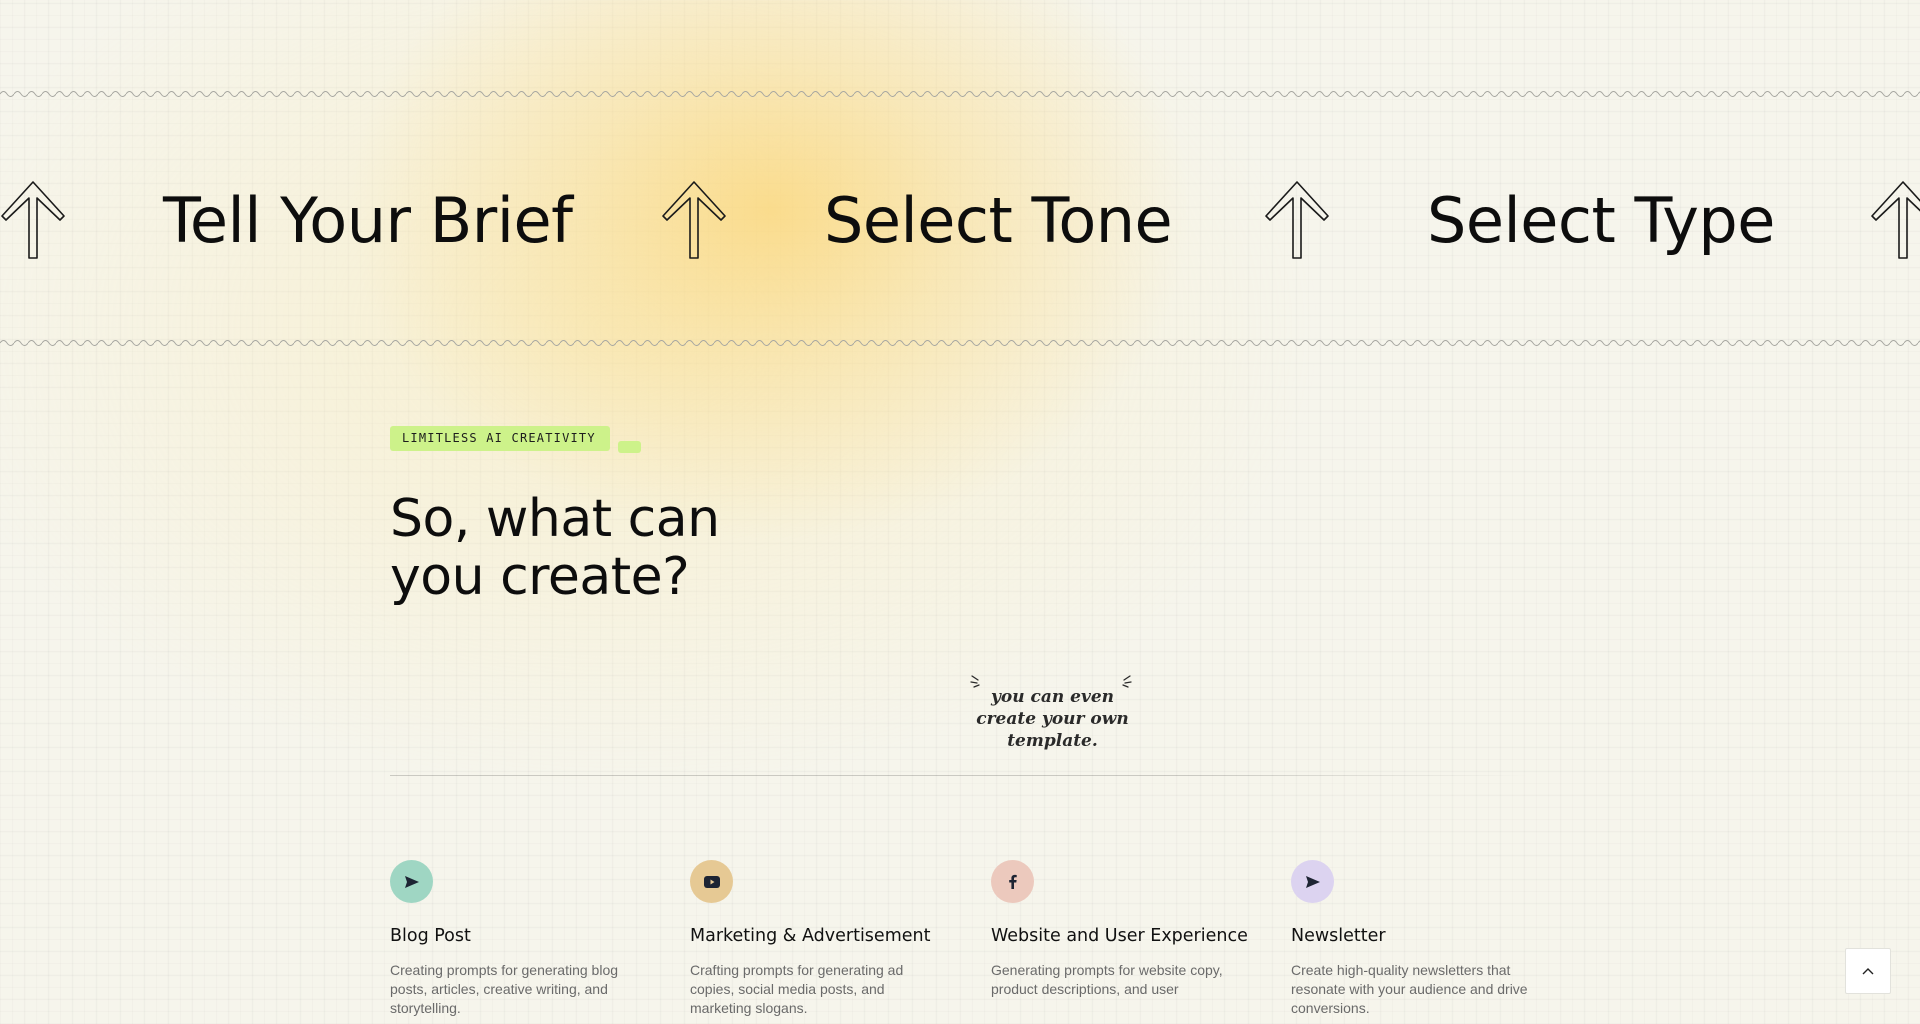 Image resolution: width=1920 pixels, height=1024 pixels. I want to click on steps-marquee: Tell Your Brief Select Tone Select Type, so click(960, 220).